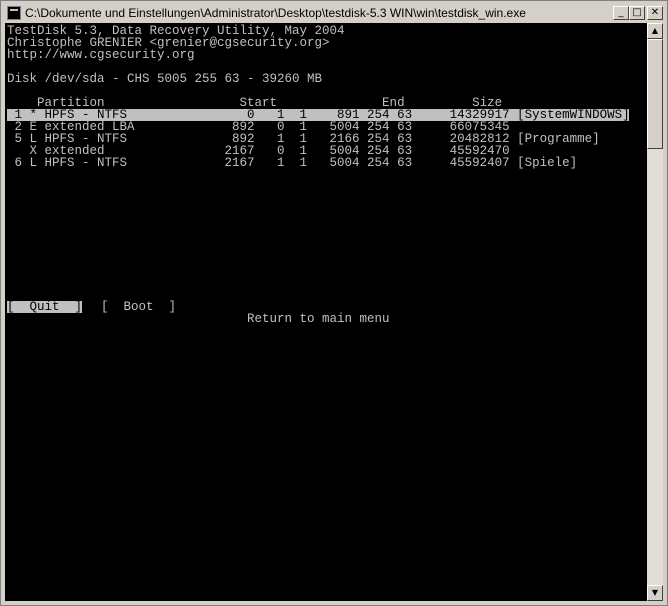 The image size is (668, 606). Describe the element at coordinates (318, 319) in the screenshot. I see `menu-hint: Return to main menu` at that location.